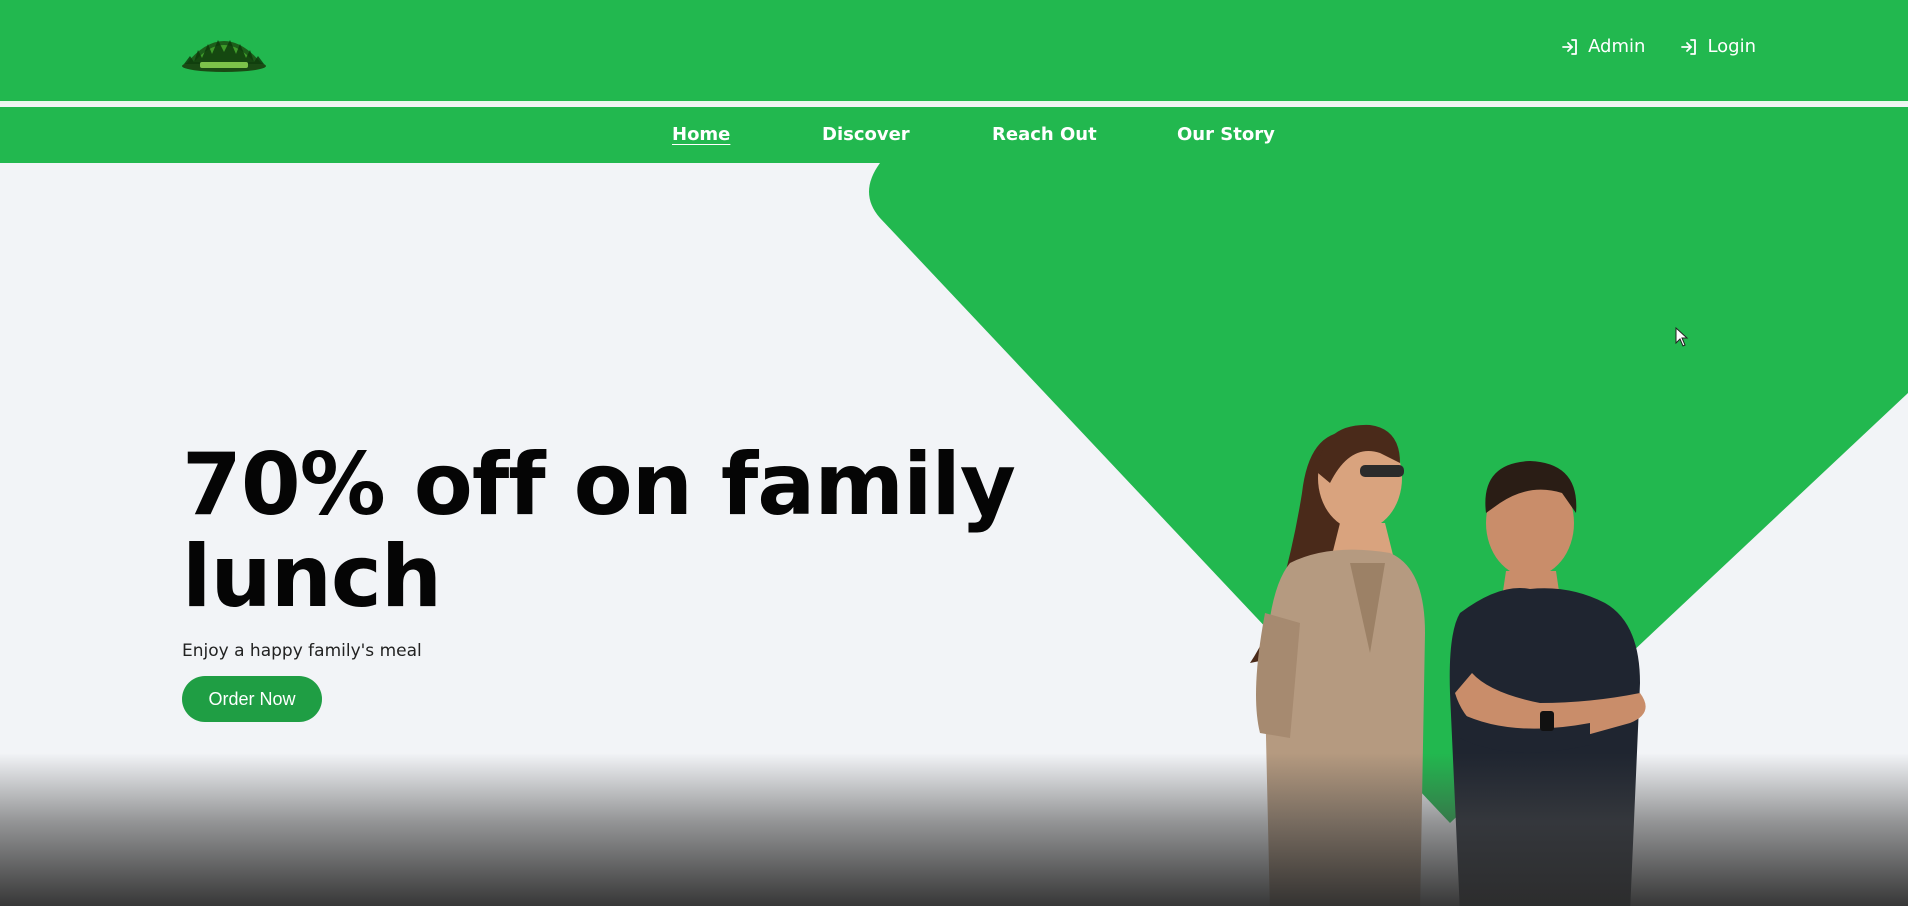 The height and width of the screenshot is (906, 1908). I want to click on hero-headline: 70% off on family lunch, so click(599, 531).